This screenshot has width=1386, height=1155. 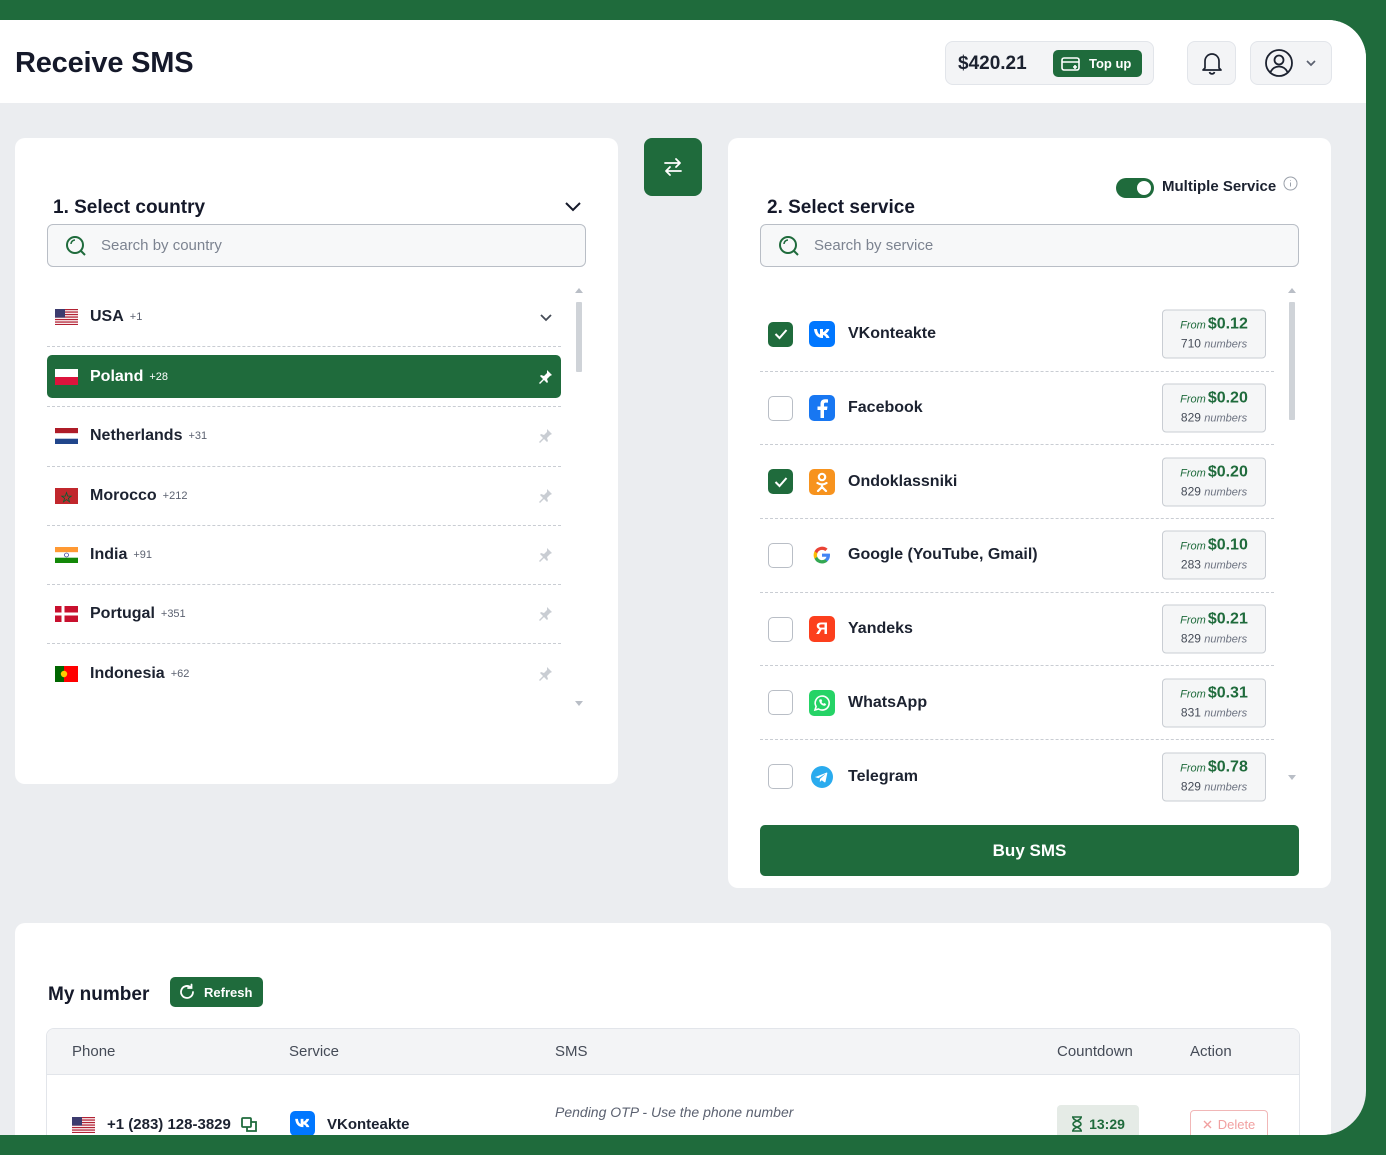 What do you see at coordinates (1290, 183) in the screenshot?
I see `info-icon` at bounding box center [1290, 183].